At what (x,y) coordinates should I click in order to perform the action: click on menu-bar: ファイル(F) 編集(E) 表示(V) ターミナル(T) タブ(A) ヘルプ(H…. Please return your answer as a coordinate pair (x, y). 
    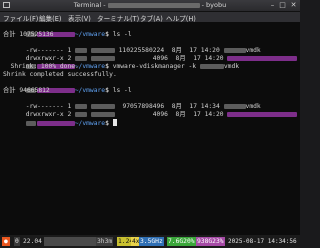
    Looking at the image, I should click on (150, 17).